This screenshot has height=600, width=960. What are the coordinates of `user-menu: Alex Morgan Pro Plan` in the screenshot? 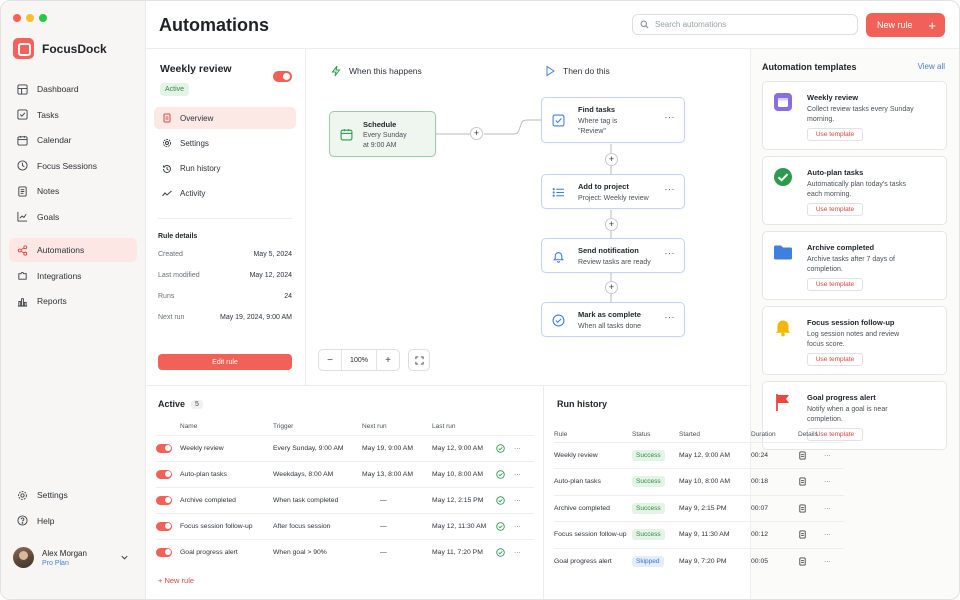 It's located at (73, 557).